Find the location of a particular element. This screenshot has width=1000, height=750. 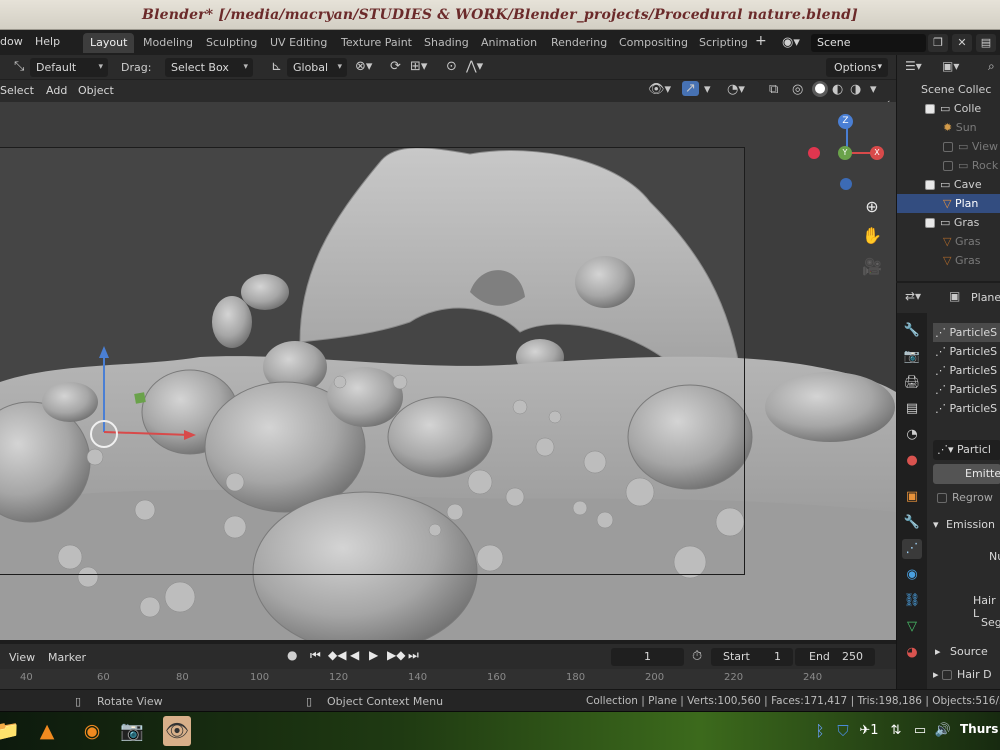

pivot-point-icon: ⊗▾ is located at coordinates (363, 66).